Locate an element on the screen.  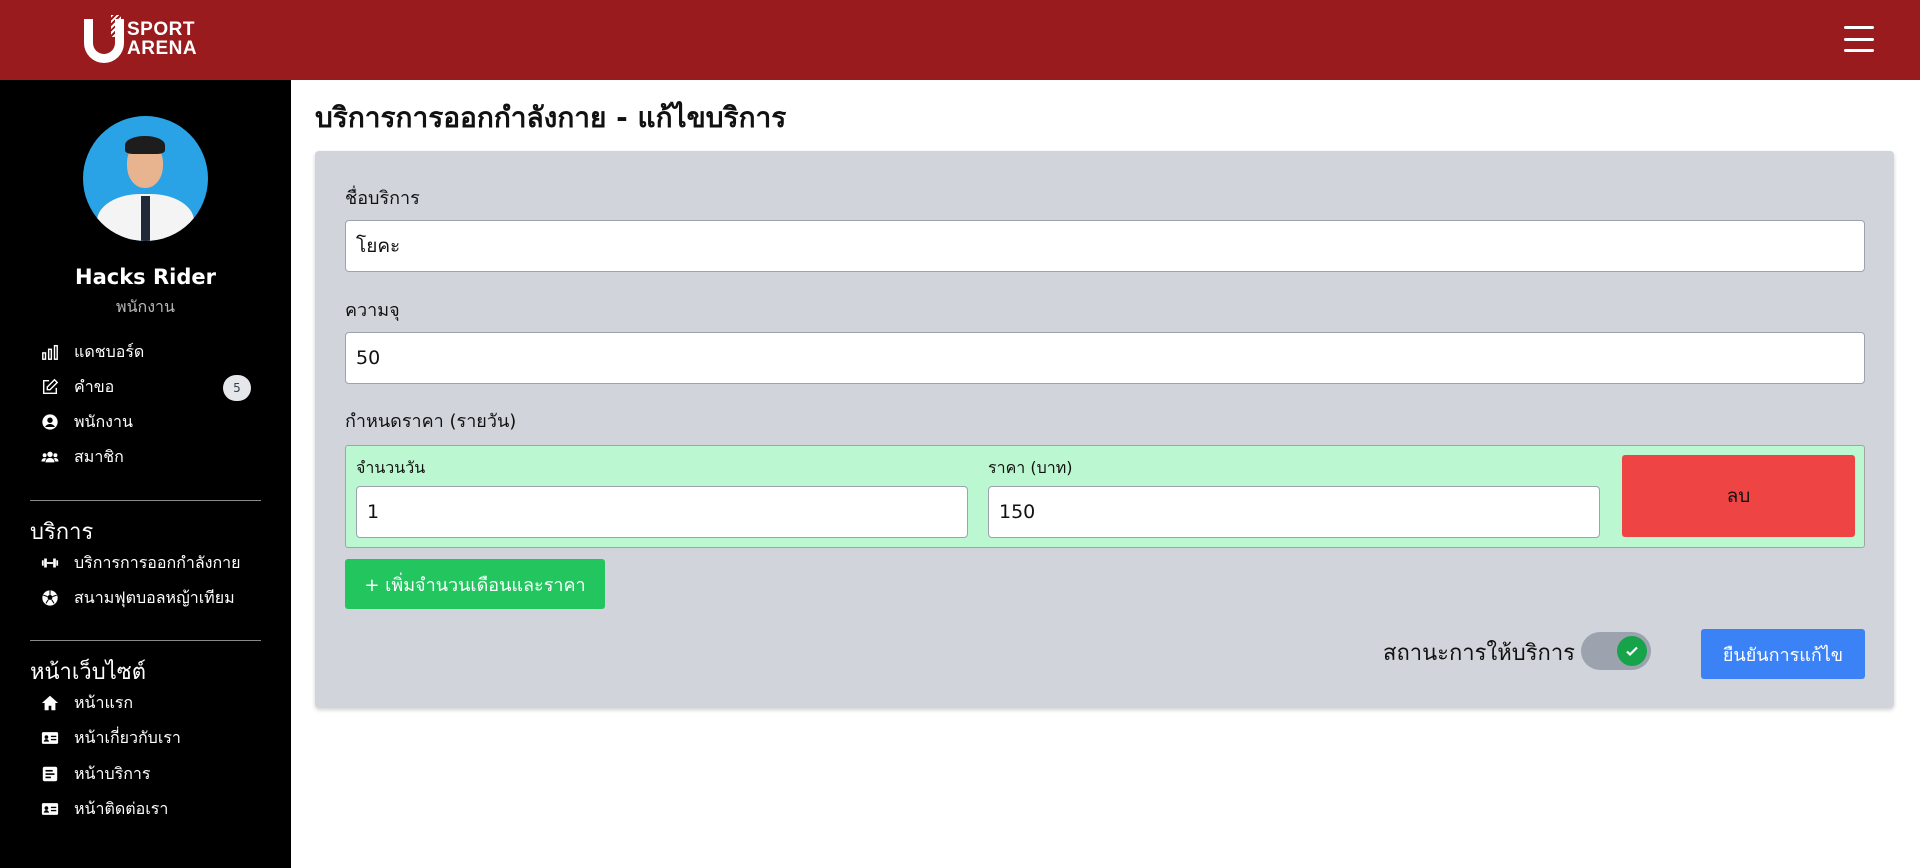
avatar is located at coordinates (145, 178).